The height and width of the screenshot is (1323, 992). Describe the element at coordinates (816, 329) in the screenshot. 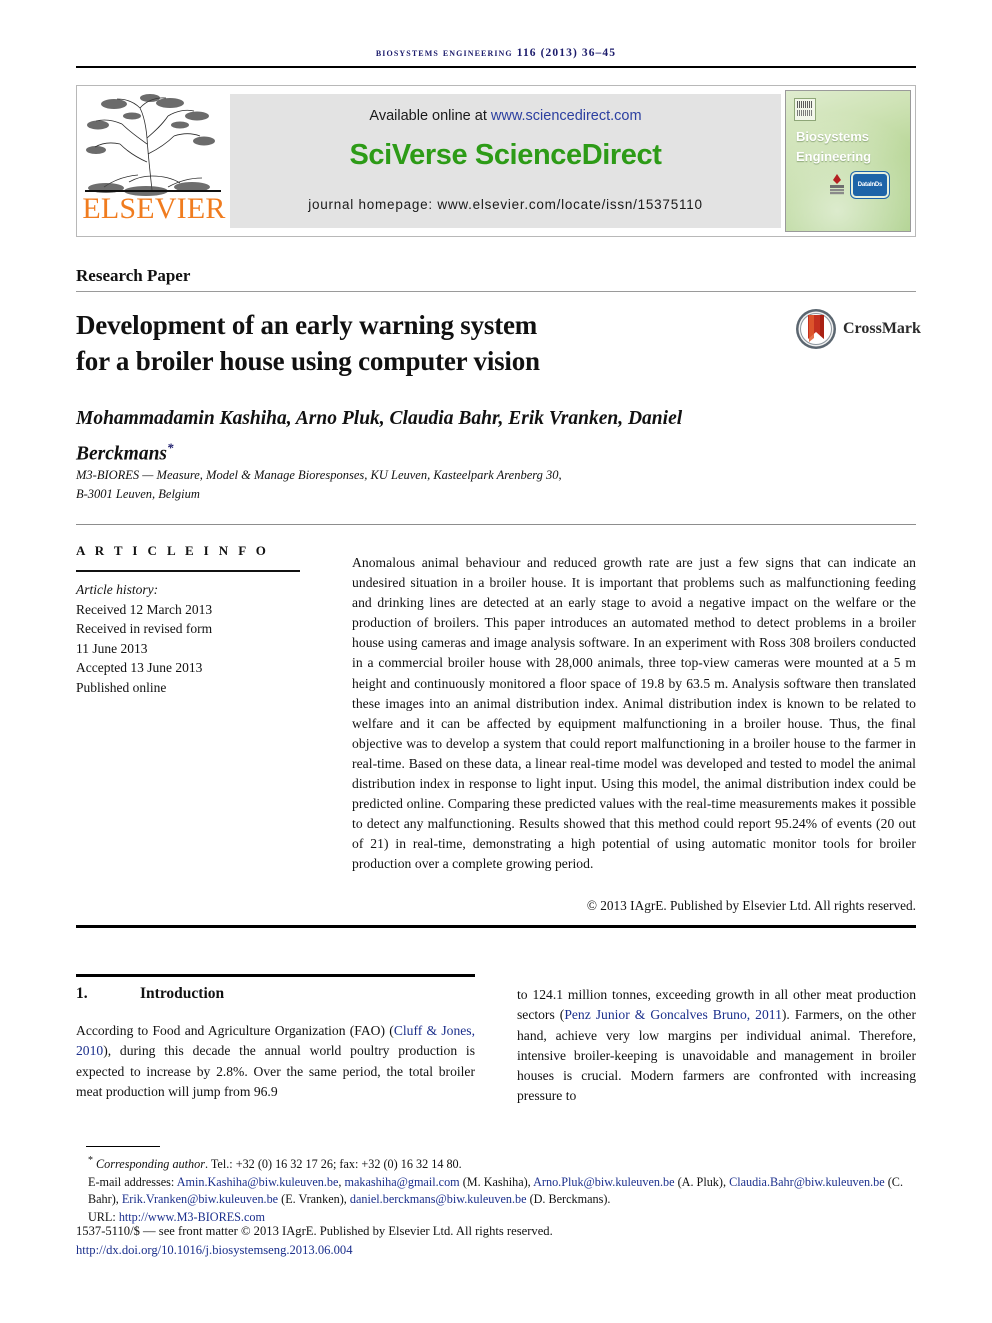

I see `crossmark-icon` at that location.